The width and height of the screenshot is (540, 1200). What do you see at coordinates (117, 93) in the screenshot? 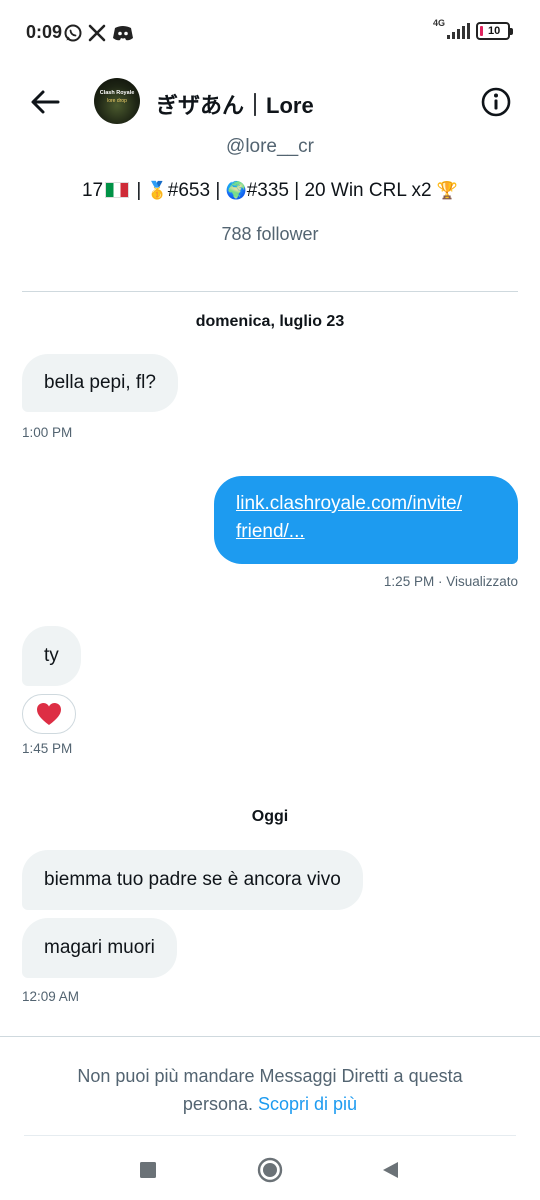
I see `avatar-text-1: Clash Royale` at bounding box center [117, 93].